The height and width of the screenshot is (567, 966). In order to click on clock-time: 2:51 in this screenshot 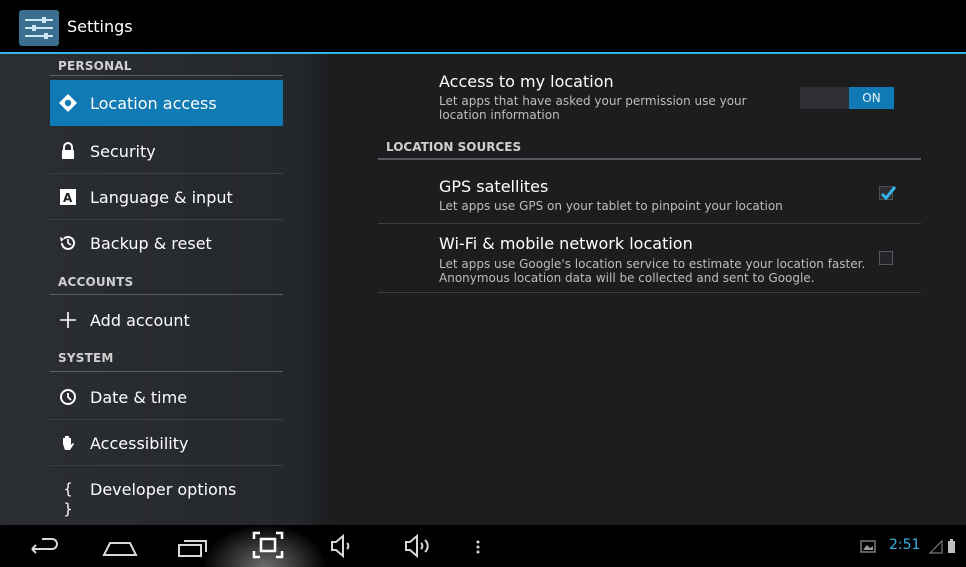, I will do `click(905, 545)`.